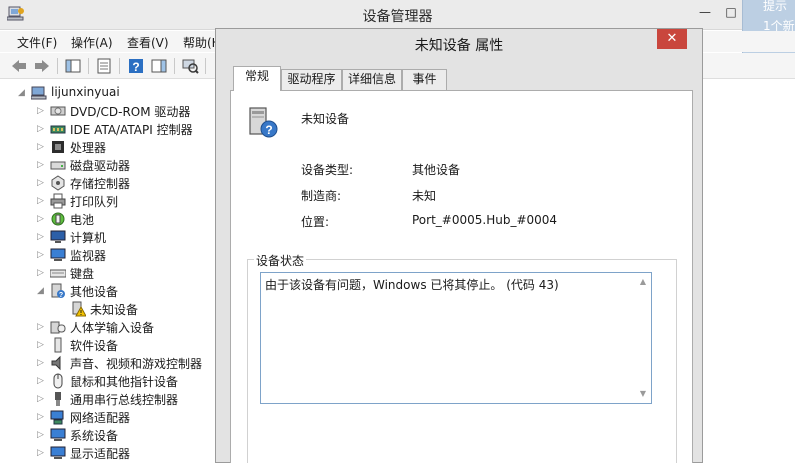 The width and height of the screenshot is (795, 463). Describe the element at coordinates (775, 6) in the screenshot. I see `hint-title: 提示` at that location.